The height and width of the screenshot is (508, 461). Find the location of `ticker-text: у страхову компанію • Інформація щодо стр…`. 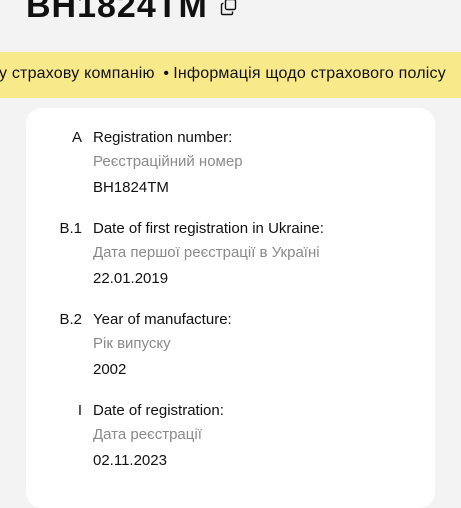

ticker-text: у страхову компанію • Інформація щодо стр… is located at coordinates (223, 74).